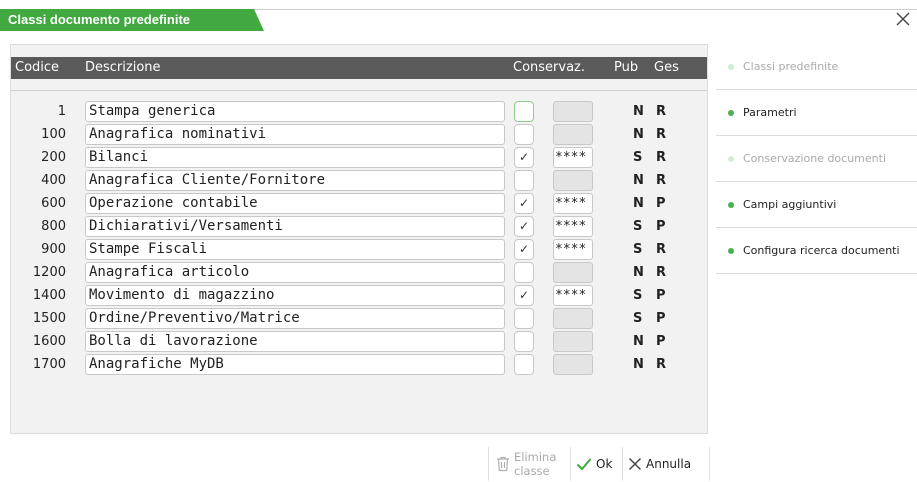  I want to click on table-row: 400 Anagrafica Cliente/Fornitore N R, so click(359, 180).